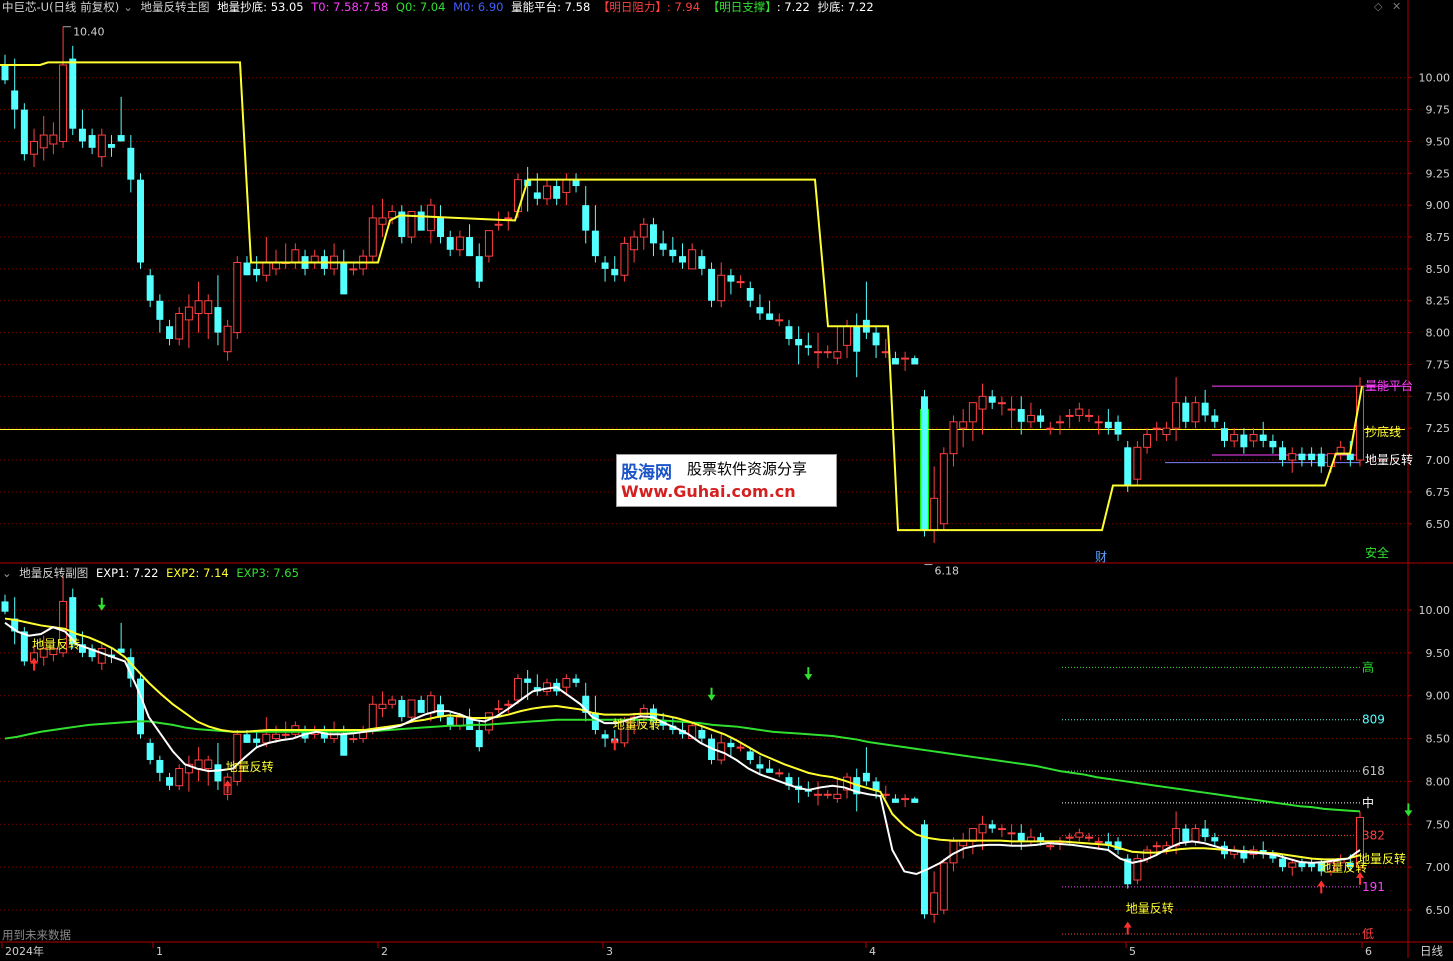 This screenshot has width=1453, height=961. Describe the element at coordinates (1368, 934) in the screenshot. I see `fib-level-label: 低` at that location.